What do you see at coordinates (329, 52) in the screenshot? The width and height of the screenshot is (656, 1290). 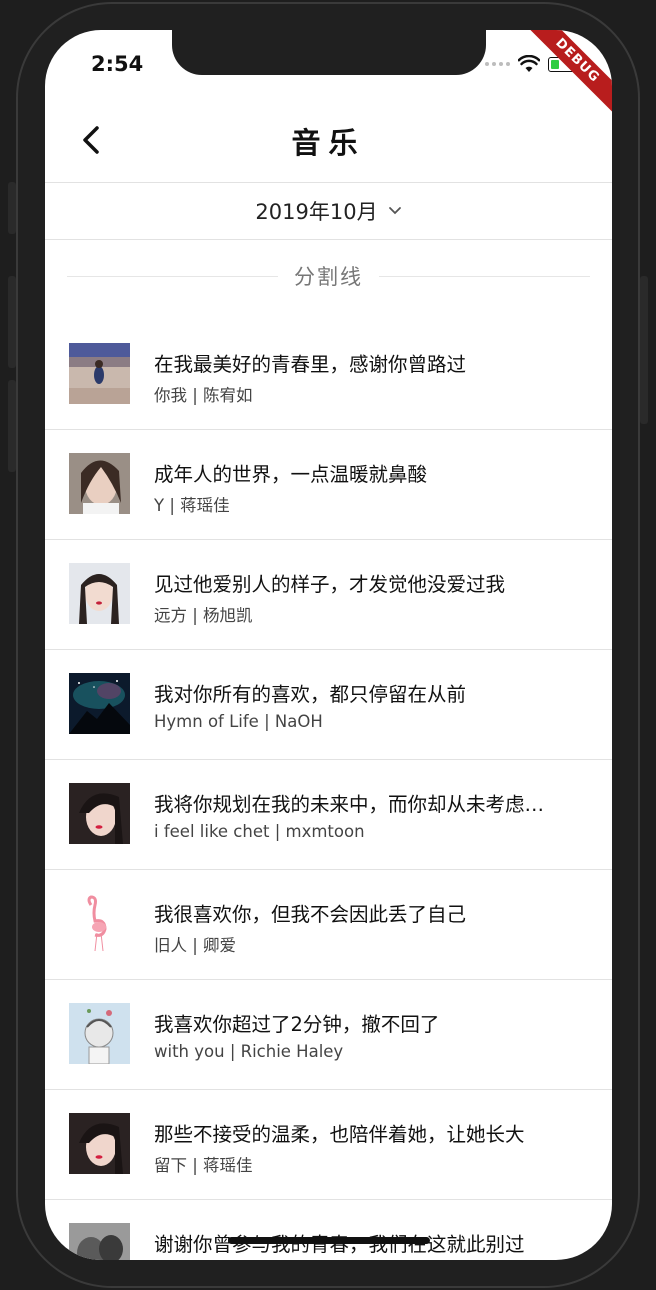 I see `notch` at bounding box center [329, 52].